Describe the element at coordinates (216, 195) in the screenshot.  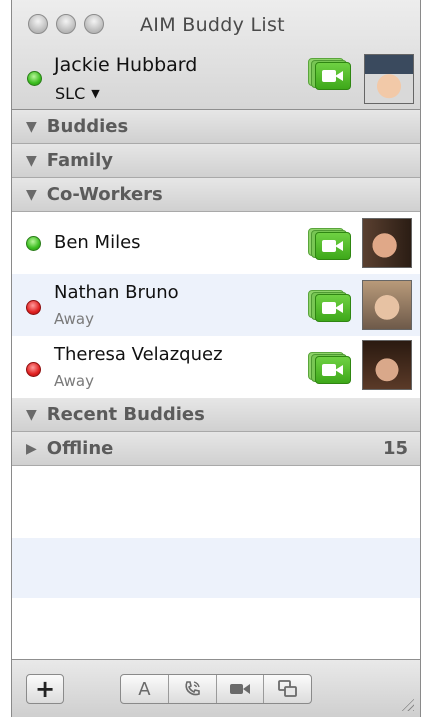
I see `group-coworkers: ▼ Co-Workers` at that location.